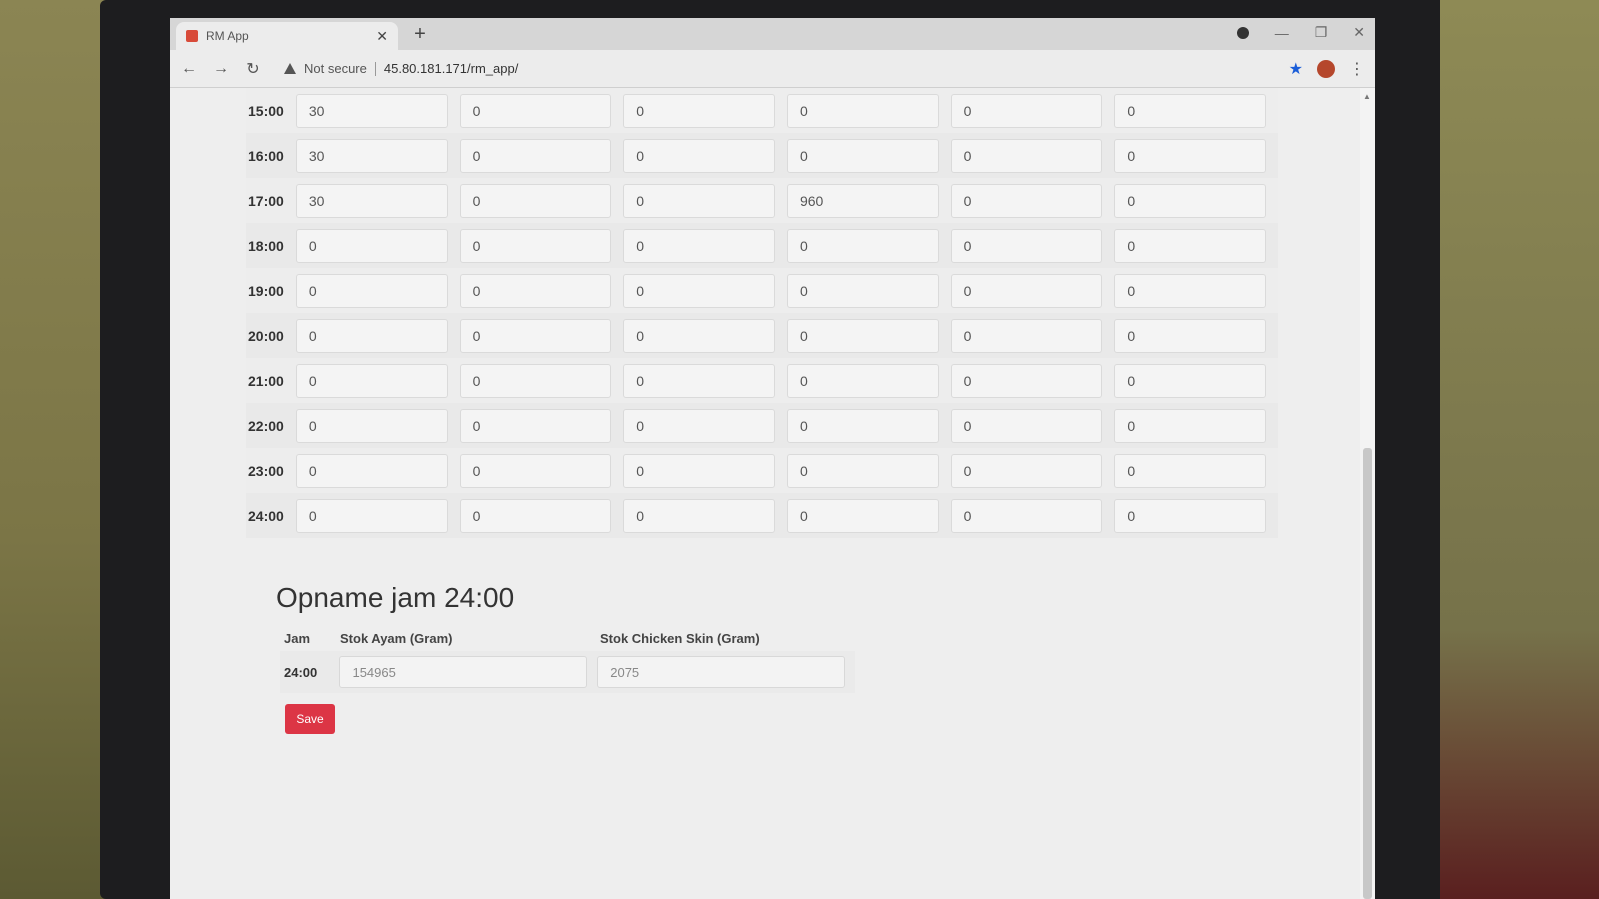  What do you see at coordinates (1359, 32) in the screenshot?
I see `close-window-button: ✕` at bounding box center [1359, 32].